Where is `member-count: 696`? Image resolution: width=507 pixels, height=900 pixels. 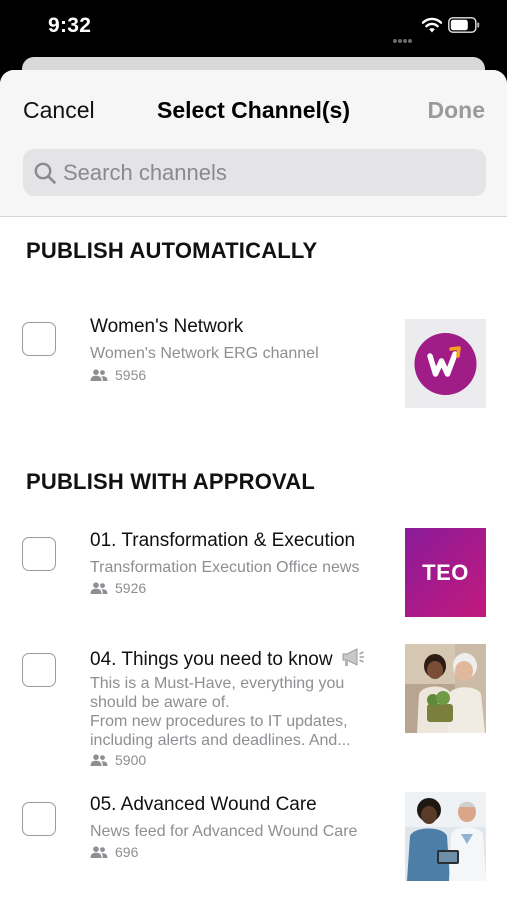 member-count: 696 is located at coordinates (127, 852).